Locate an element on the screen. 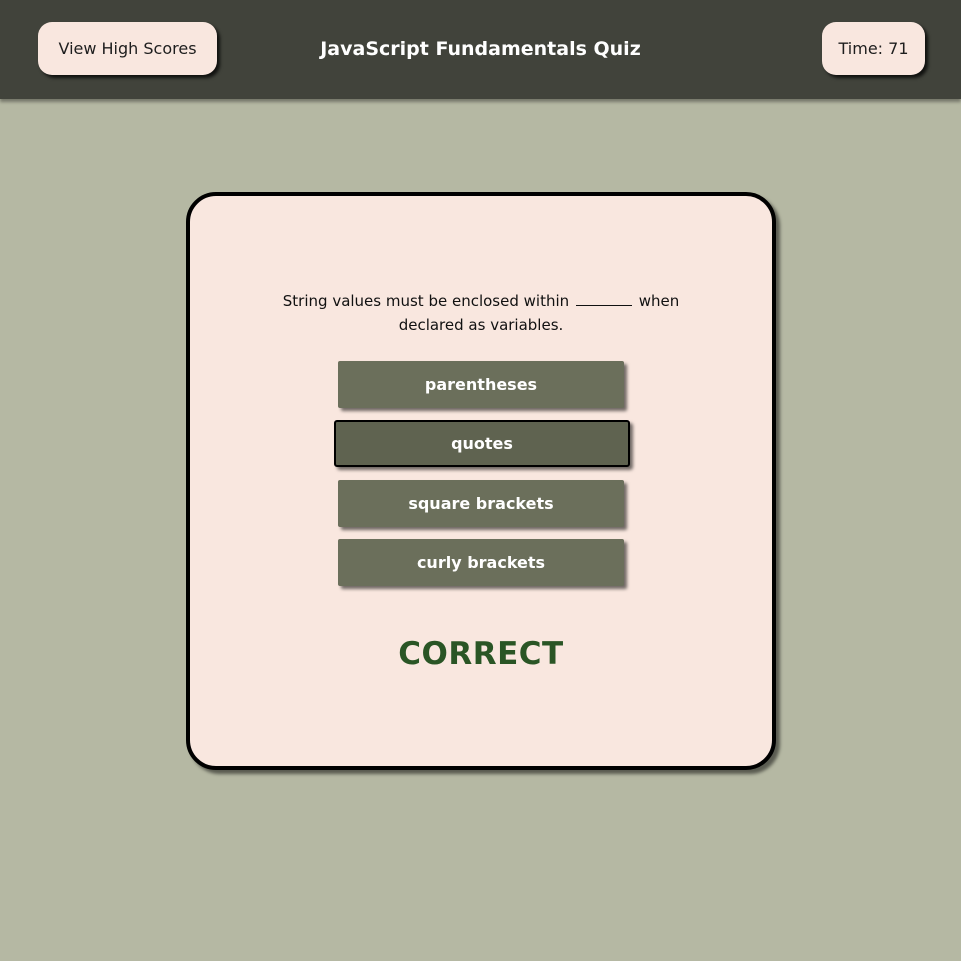 The image size is (961, 961). page-title: JavaScript Fundamentals Quiz is located at coordinates (480, 49).